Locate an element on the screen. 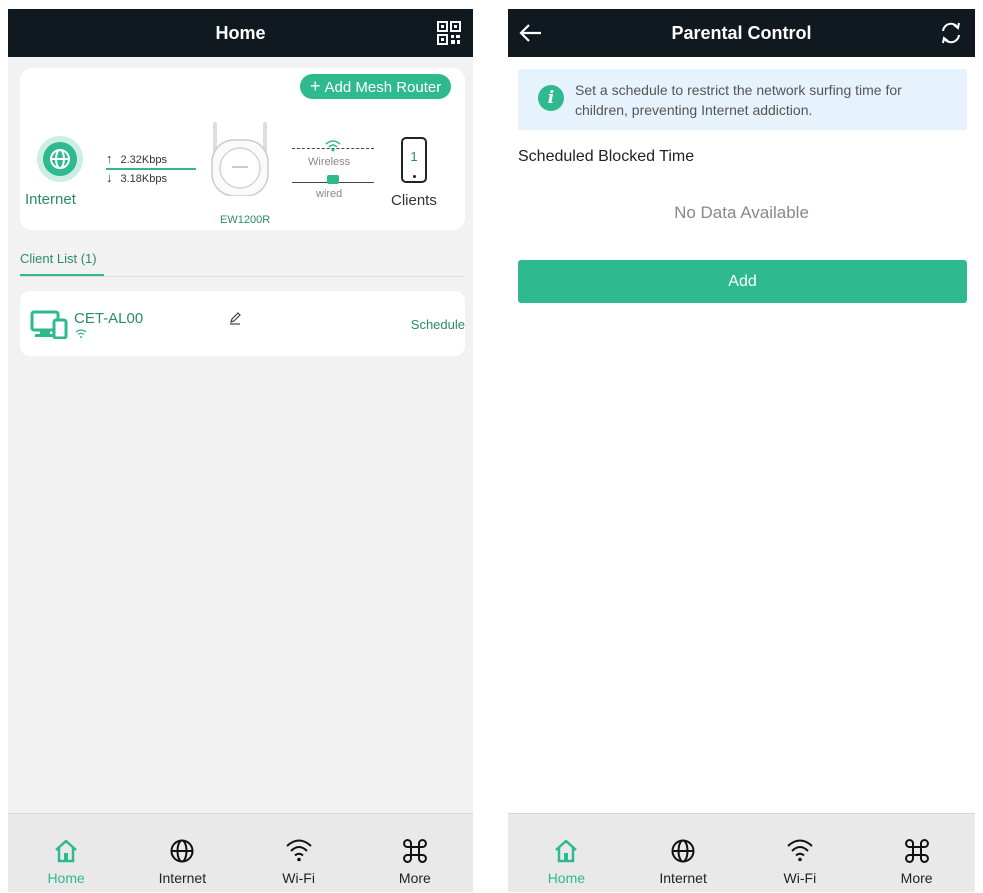 The image size is (983, 893). section-title: Scheduled Blocked Time is located at coordinates (606, 156).